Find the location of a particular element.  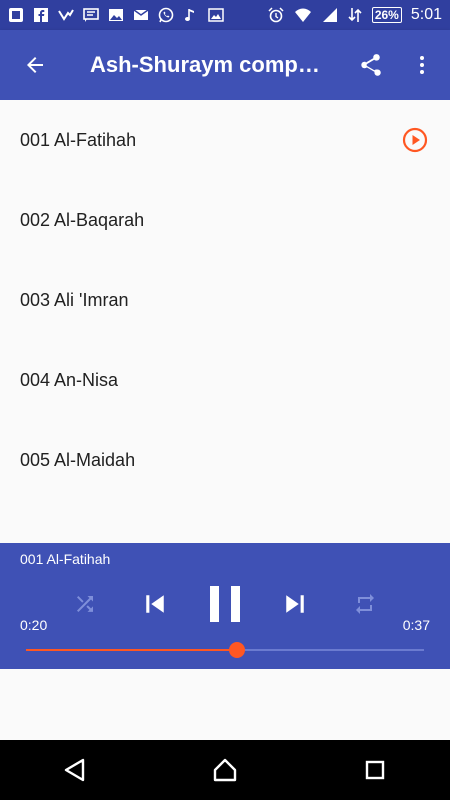

whatsapp-icon is located at coordinates (166, 15).